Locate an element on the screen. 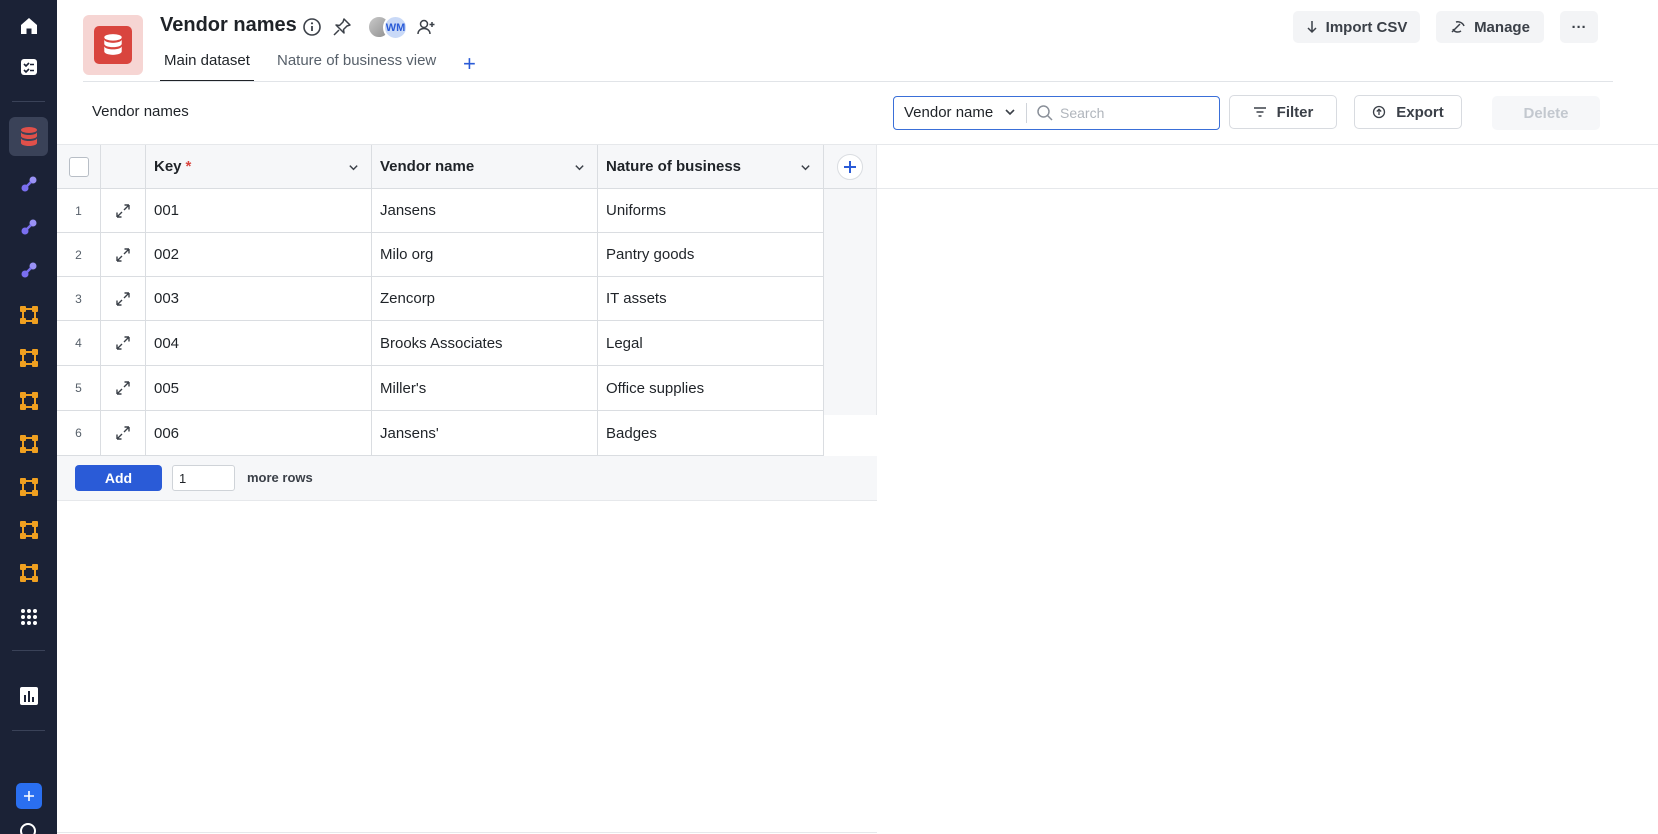 Image resolution: width=1658 pixels, height=834 pixels. export-label: Export is located at coordinates (1420, 112).